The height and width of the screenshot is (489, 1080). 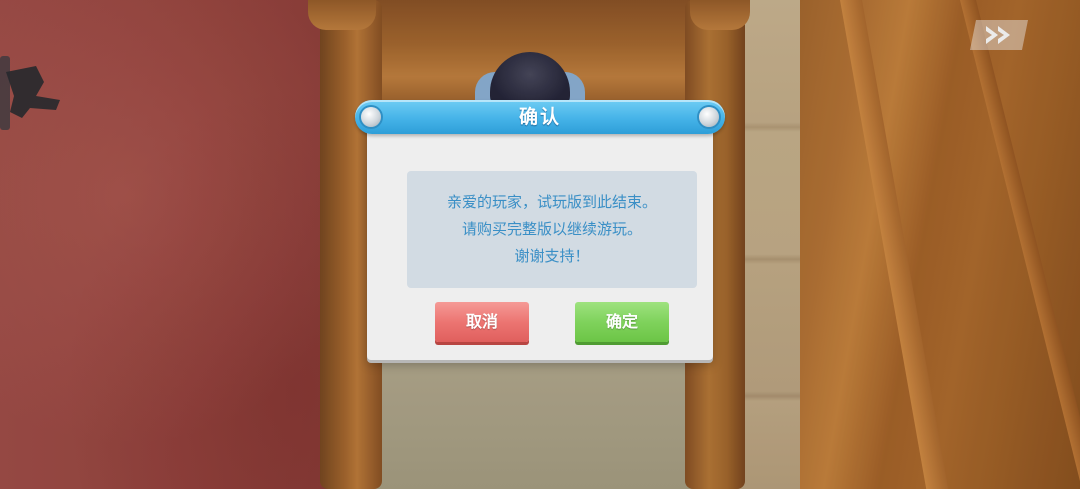 What do you see at coordinates (622, 322) in the screenshot?
I see `confirm-button: 确定` at bounding box center [622, 322].